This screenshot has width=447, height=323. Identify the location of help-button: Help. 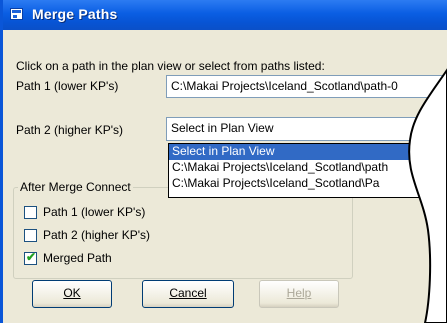
(299, 294).